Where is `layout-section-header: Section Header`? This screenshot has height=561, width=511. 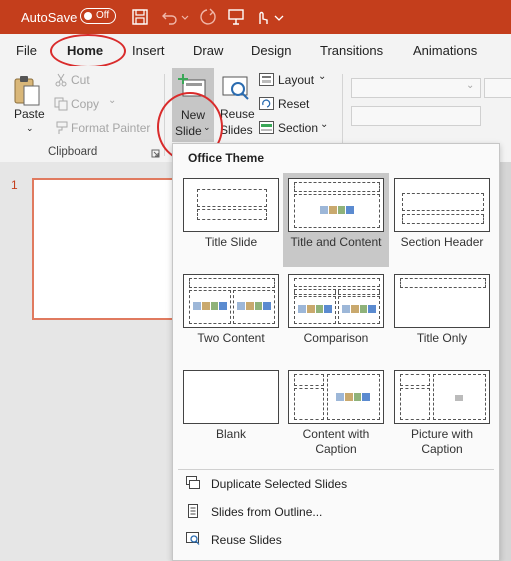 layout-section-header: Section Header is located at coordinates (442, 220).